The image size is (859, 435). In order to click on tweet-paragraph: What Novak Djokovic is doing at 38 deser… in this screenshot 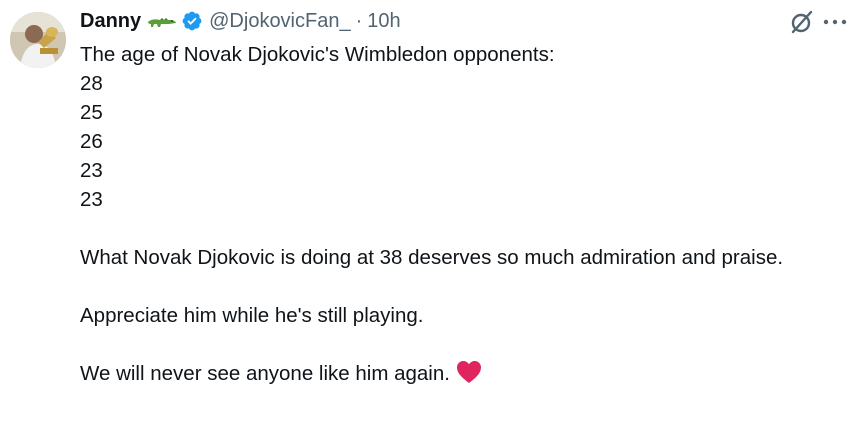, I will do `click(432, 257)`.